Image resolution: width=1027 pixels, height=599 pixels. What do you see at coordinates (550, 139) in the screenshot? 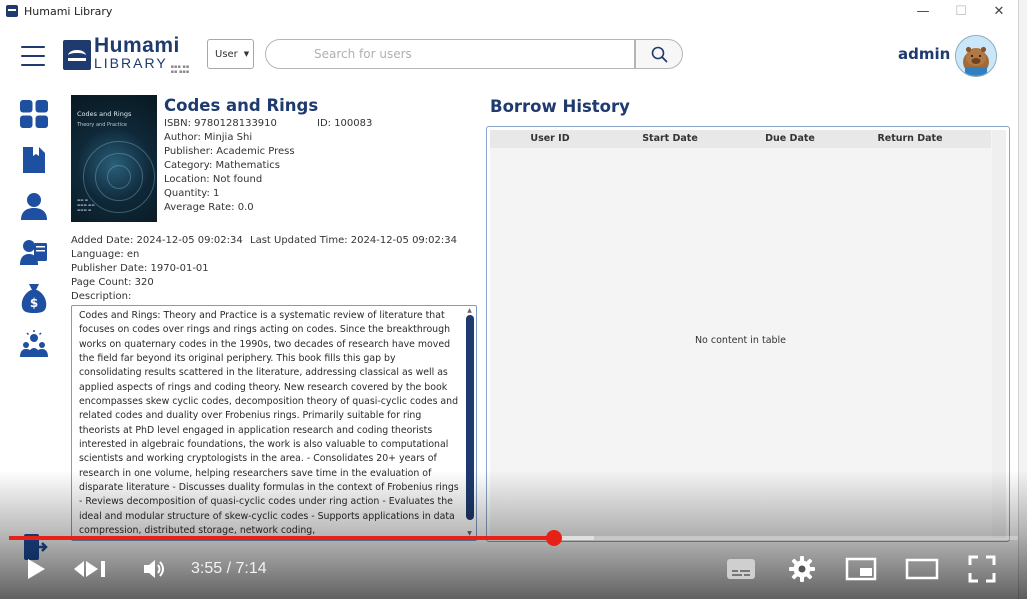
I see `column-user-id: User ID` at bounding box center [550, 139].